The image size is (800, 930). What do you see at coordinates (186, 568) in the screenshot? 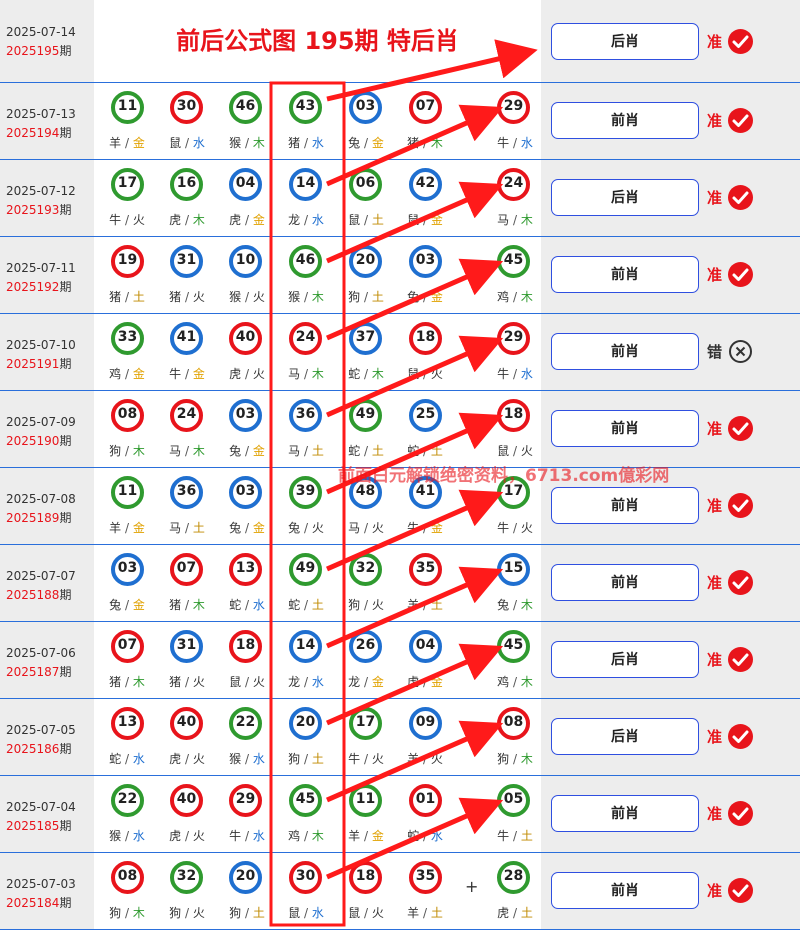
I see `ball-number: 07` at bounding box center [186, 568].